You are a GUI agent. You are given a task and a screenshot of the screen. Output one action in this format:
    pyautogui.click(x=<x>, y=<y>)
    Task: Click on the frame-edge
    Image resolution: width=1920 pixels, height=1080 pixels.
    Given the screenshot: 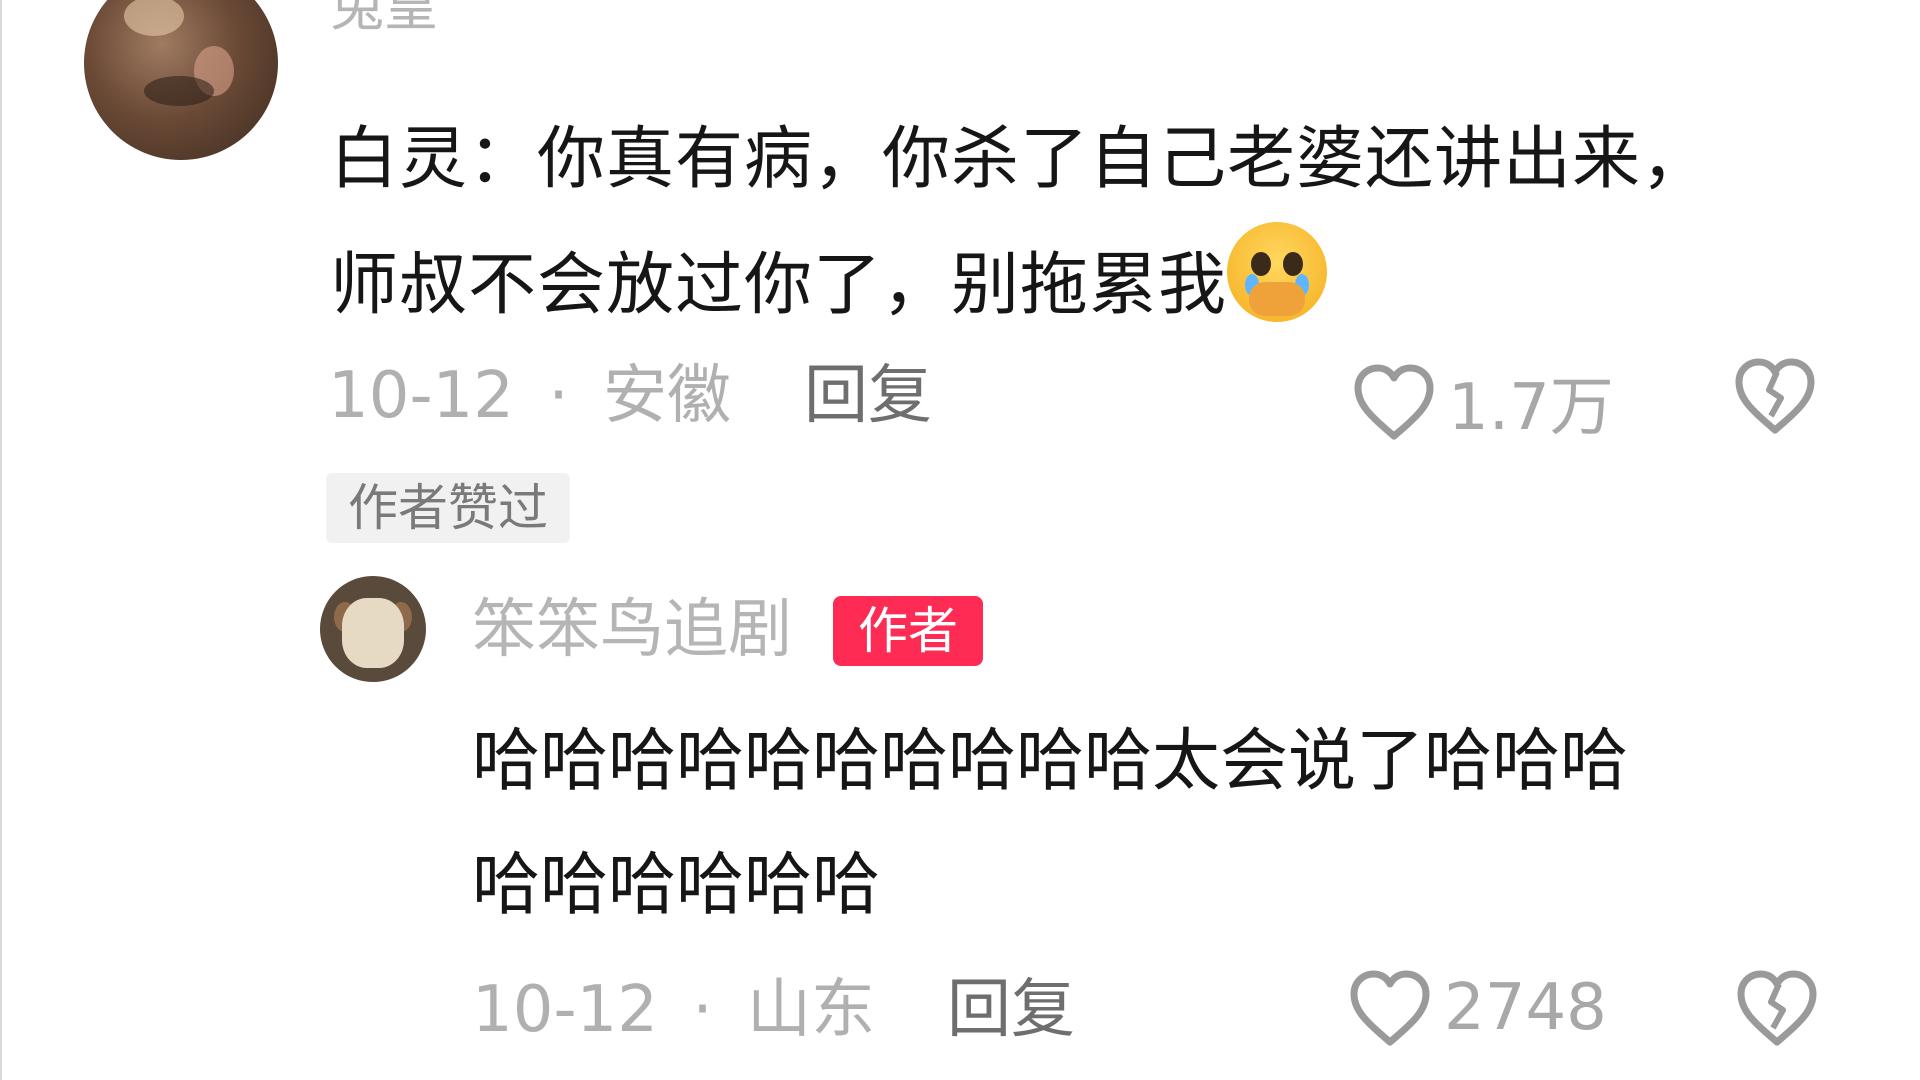 What is the action you would take?
    pyautogui.click(x=1, y=540)
    